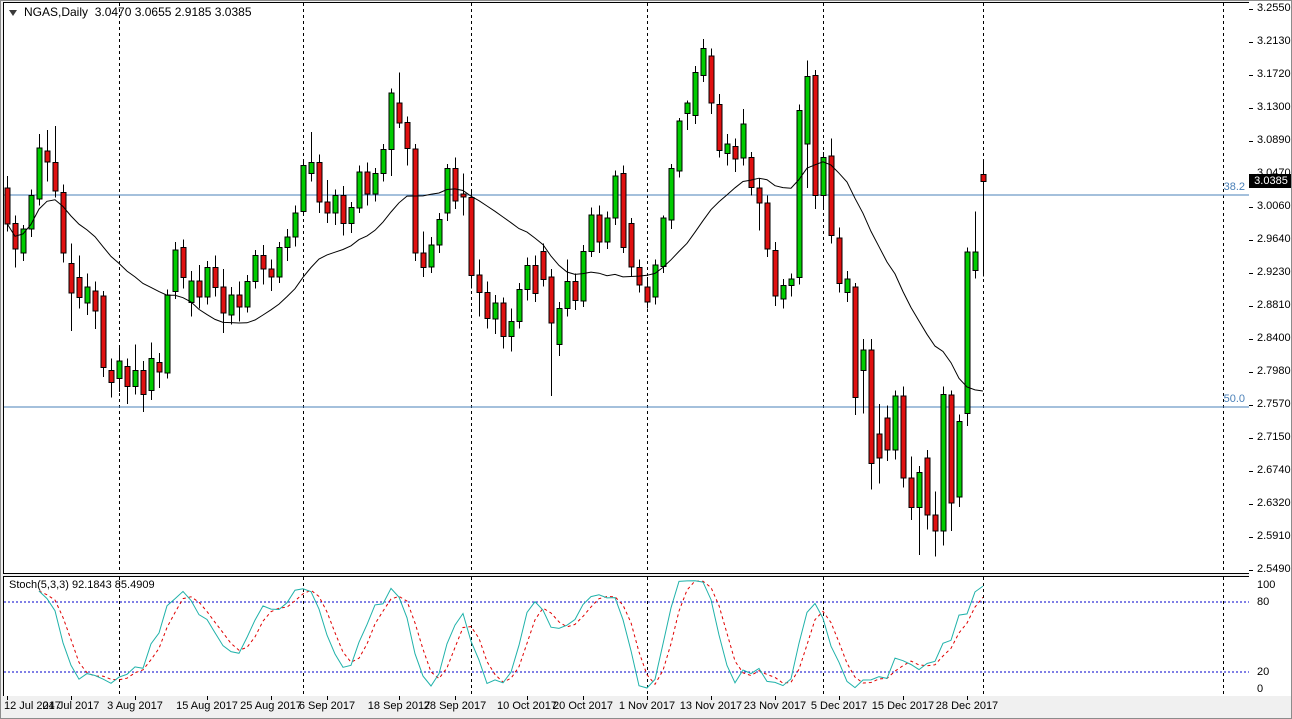 The height and width of the screenshot is (719, 1292). I want to click on stoch-values: 92.1843 85.4909, so click(113, 585).